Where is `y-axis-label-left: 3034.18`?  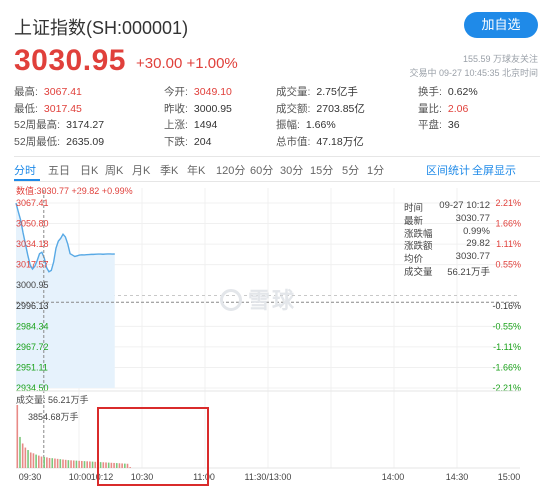
y-axis-label-left: 3034.18 is located at coordinates (32, 244).